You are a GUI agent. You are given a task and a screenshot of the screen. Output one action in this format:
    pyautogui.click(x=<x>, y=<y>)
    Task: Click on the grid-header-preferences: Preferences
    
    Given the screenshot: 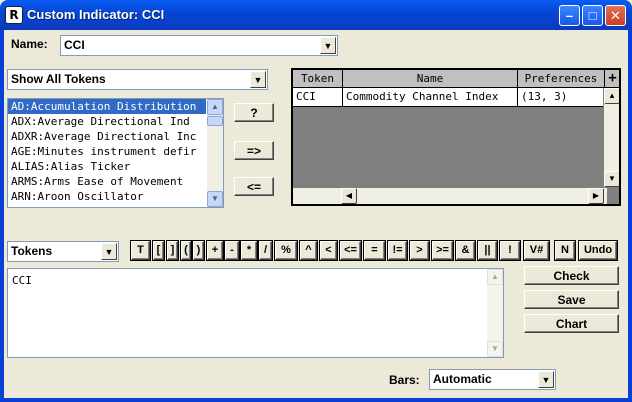 What is the action you would take?
    pyautogui.click(x=561, y=79)
    